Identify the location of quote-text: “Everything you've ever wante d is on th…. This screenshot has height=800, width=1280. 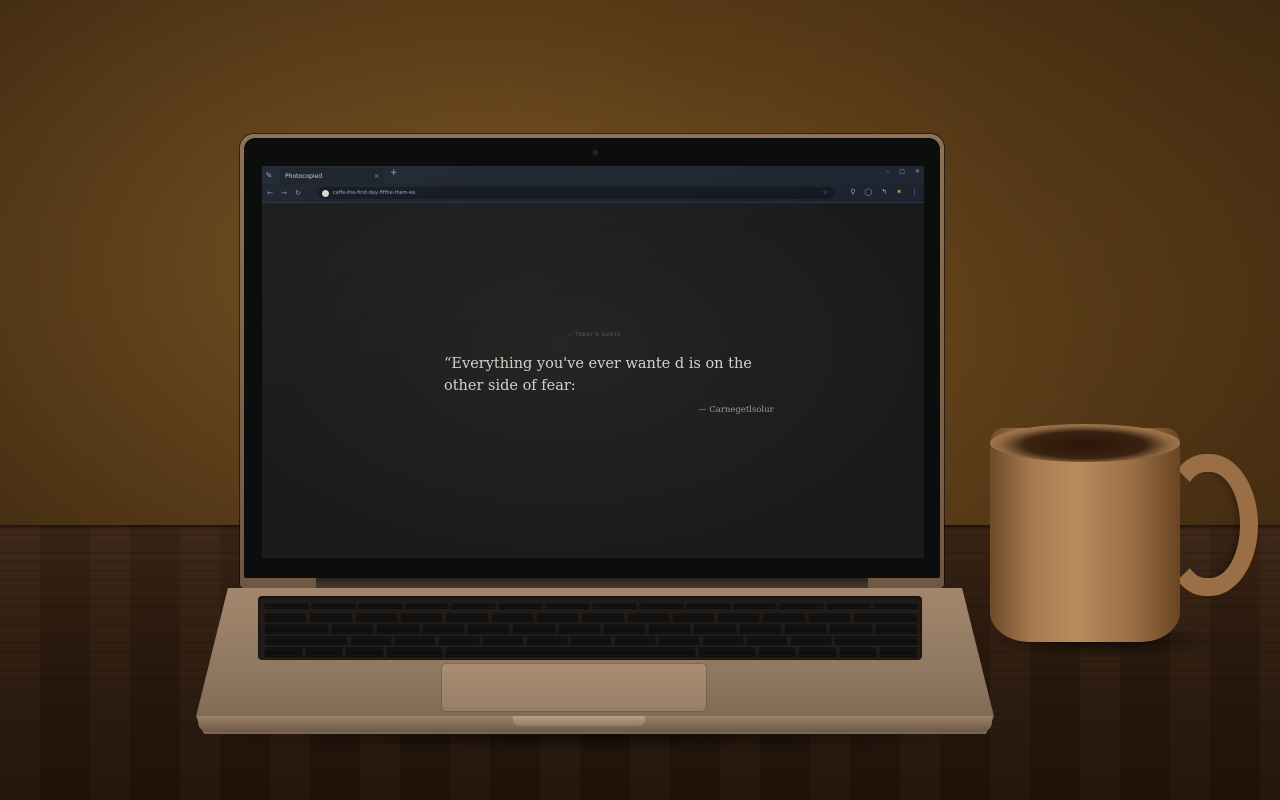
(598, 375).